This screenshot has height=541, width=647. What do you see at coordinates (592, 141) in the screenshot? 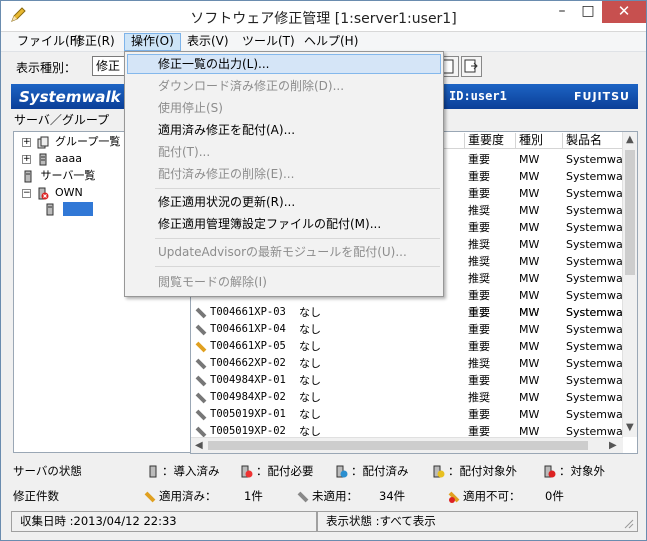
I see `col-product: 製品名` at bounding box center [592, 141].